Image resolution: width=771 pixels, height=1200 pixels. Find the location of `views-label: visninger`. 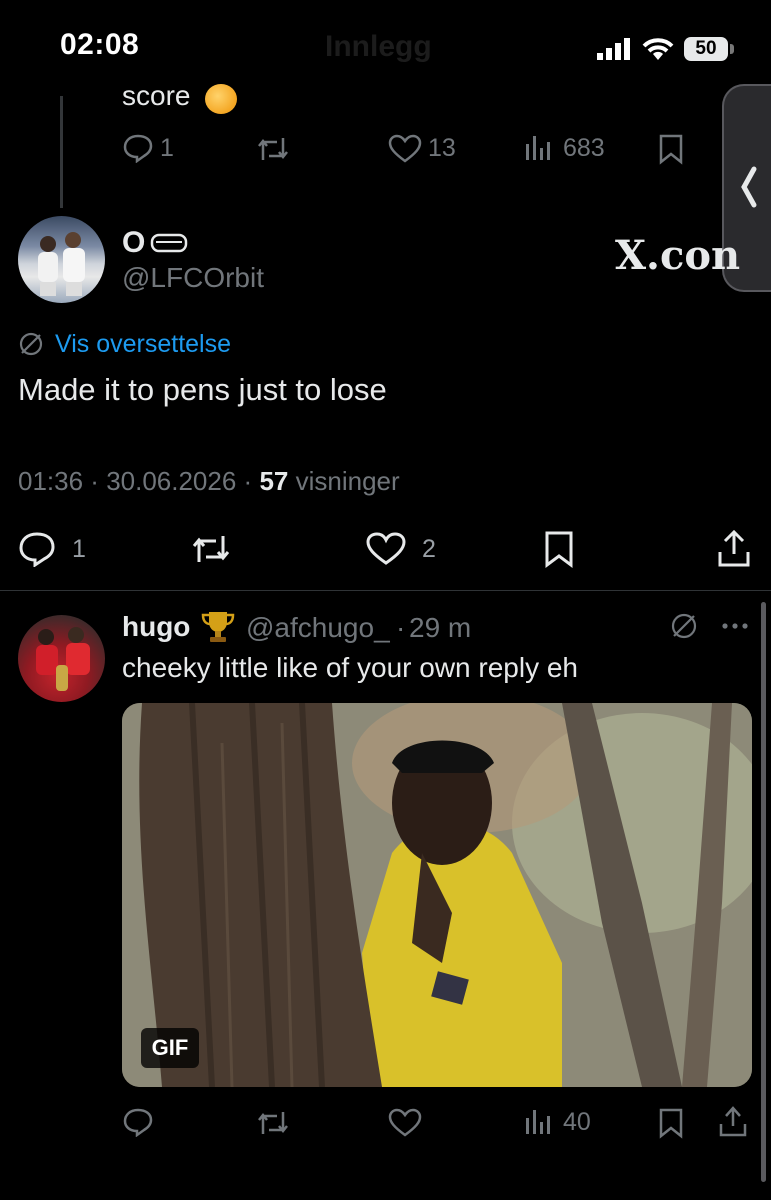

views-label: visninger is located at coordinates (348, 481).